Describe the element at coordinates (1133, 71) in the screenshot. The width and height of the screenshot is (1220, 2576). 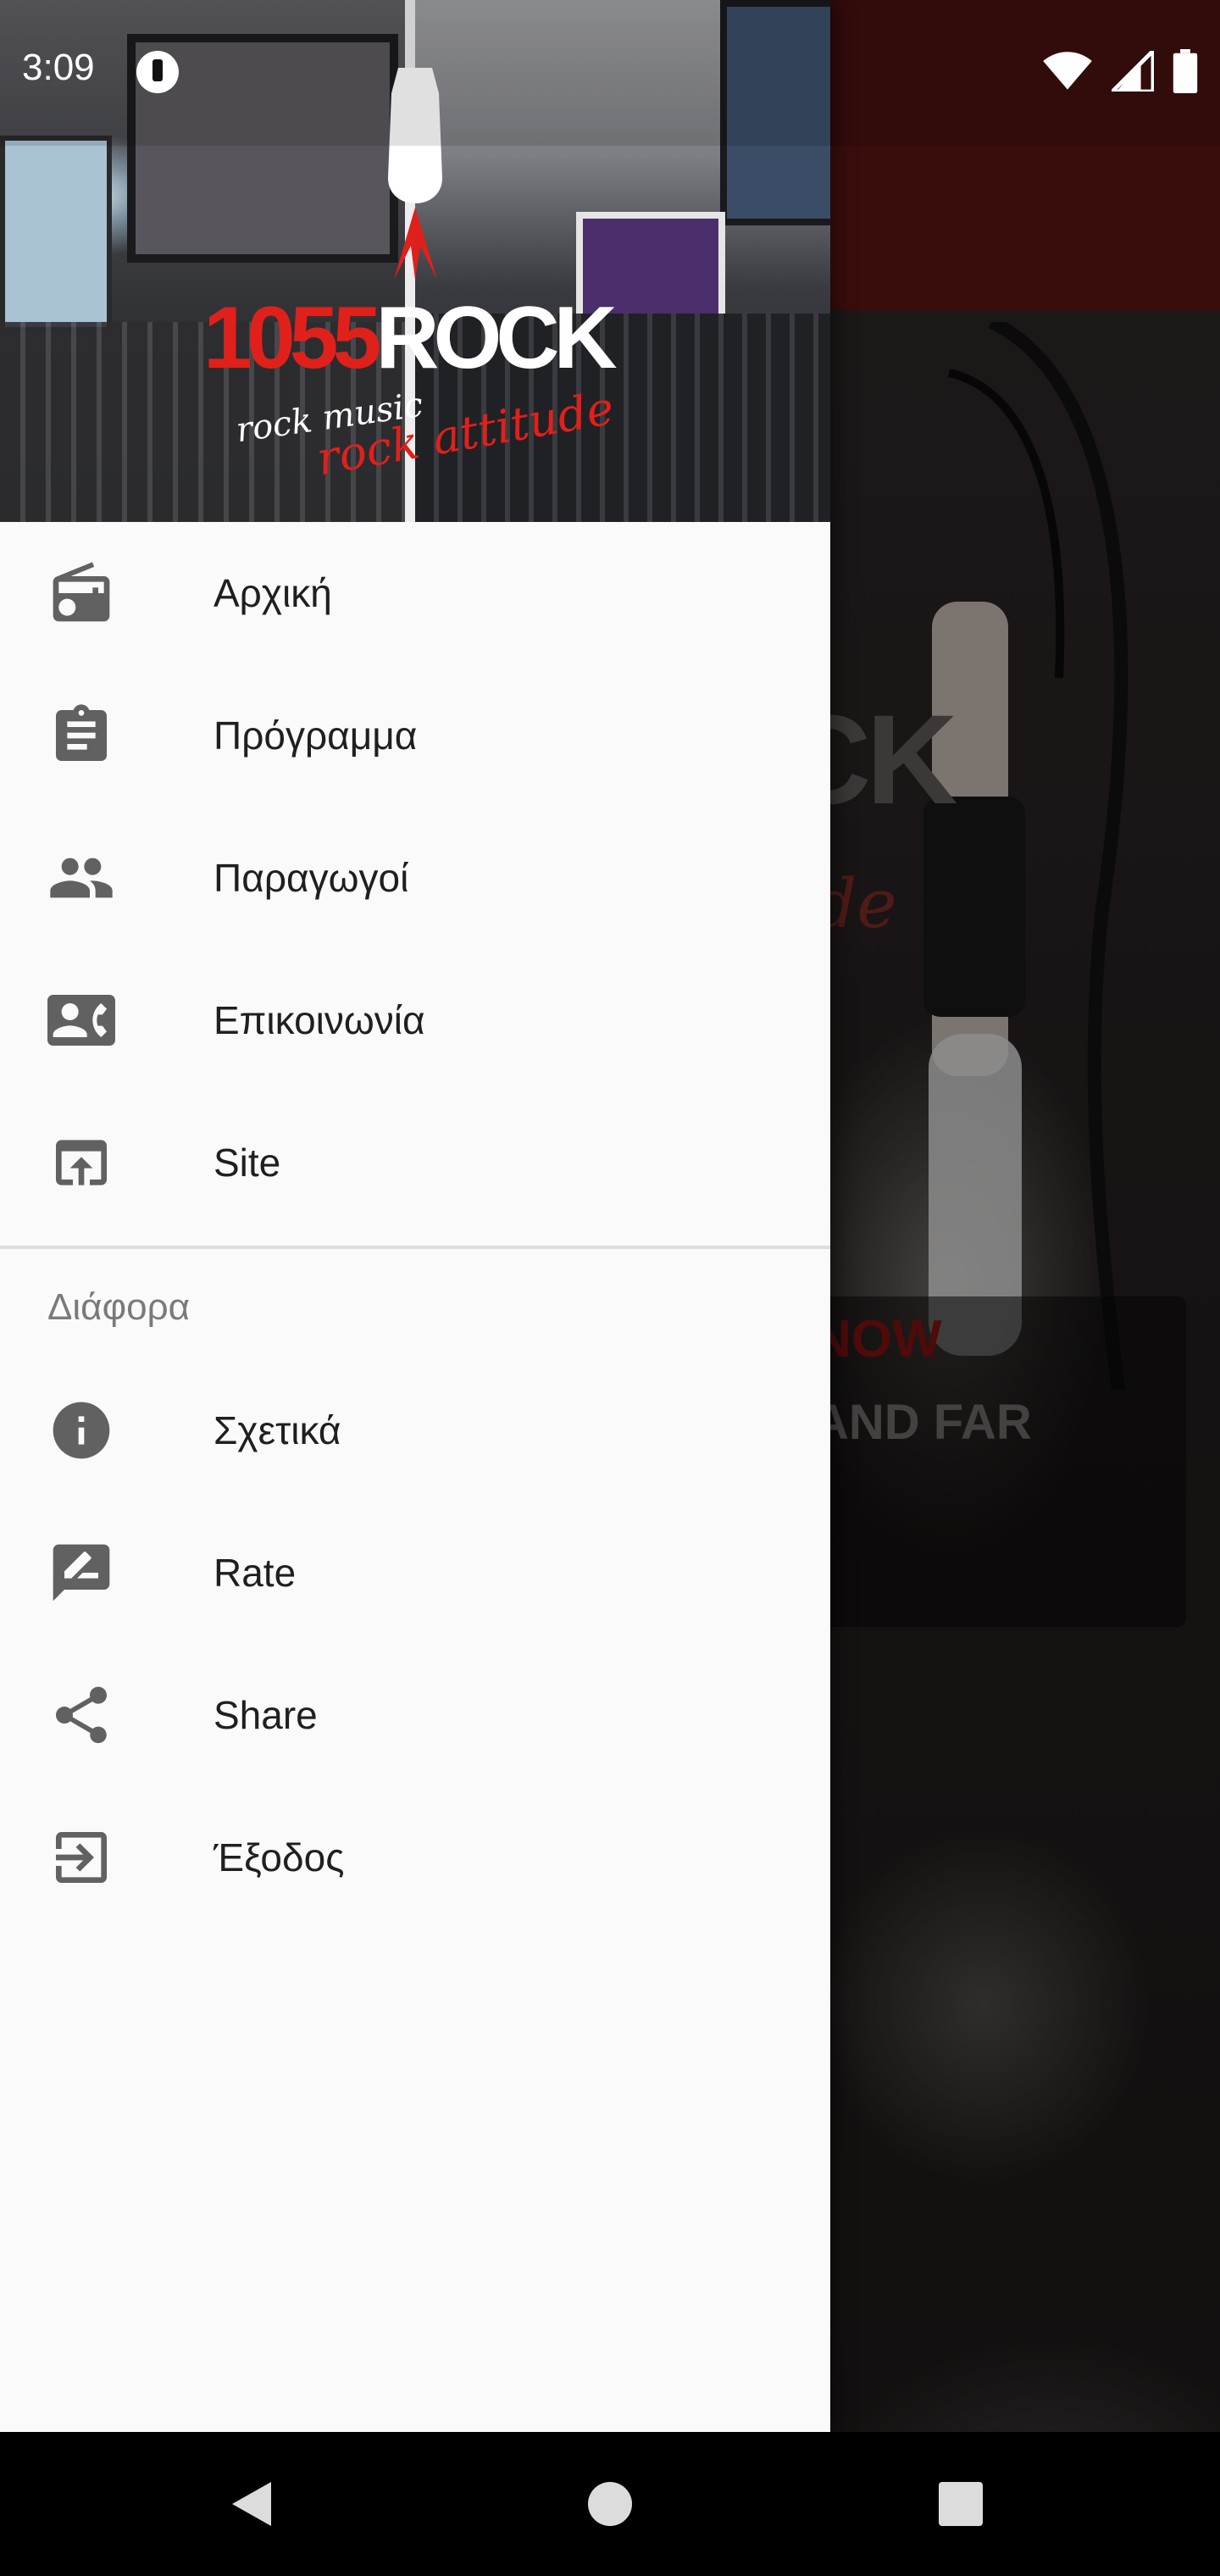
I see `cellular-signal-icon` at that location.